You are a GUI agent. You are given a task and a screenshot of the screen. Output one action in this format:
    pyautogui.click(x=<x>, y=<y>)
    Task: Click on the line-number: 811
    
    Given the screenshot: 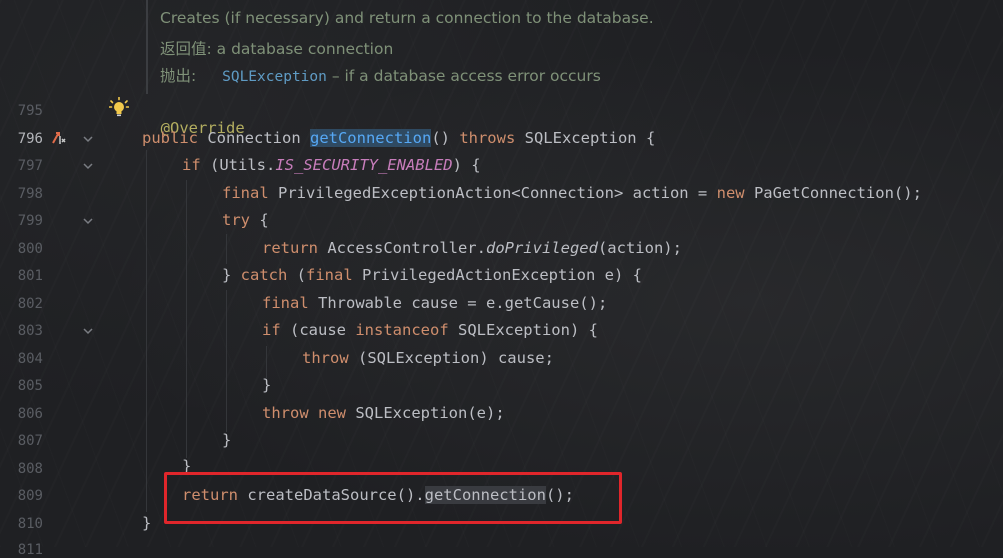 What is the action you would take?
    pyautogui.click(x=30, y=550)
    